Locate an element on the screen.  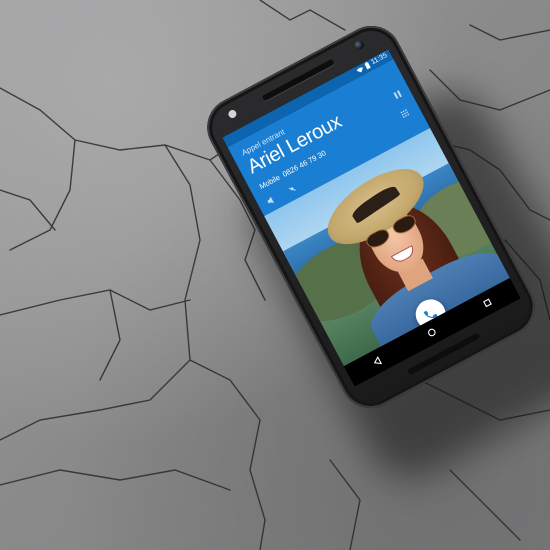
recents-button is located at coordinates (487, 302).